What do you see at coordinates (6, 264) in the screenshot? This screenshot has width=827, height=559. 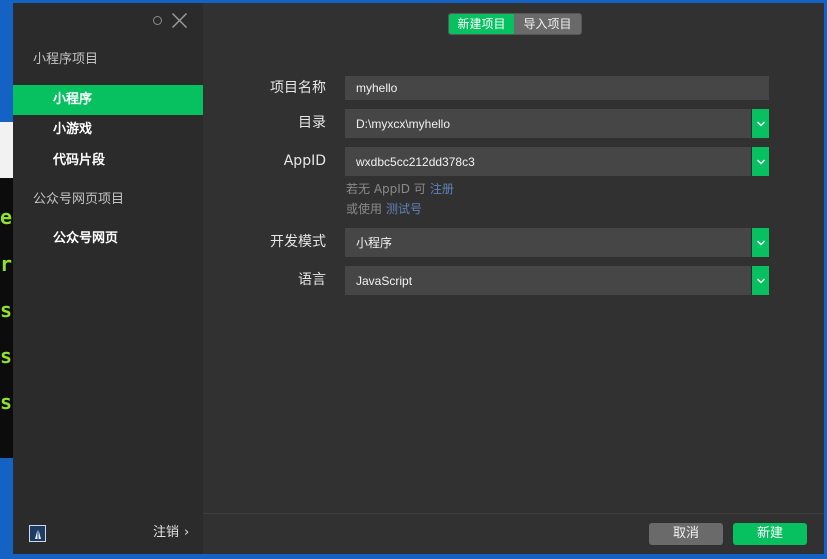 I see `terminal-line: r` at bounding box center [6, 264].